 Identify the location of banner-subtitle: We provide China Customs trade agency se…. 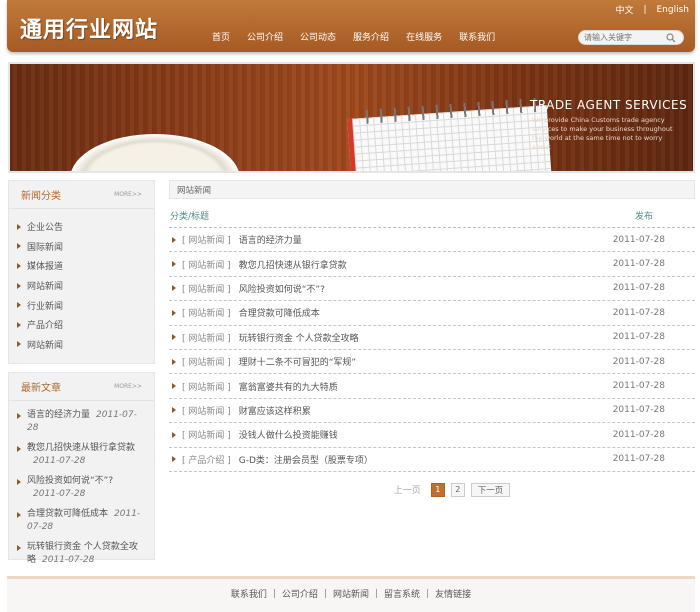
(602, 133).